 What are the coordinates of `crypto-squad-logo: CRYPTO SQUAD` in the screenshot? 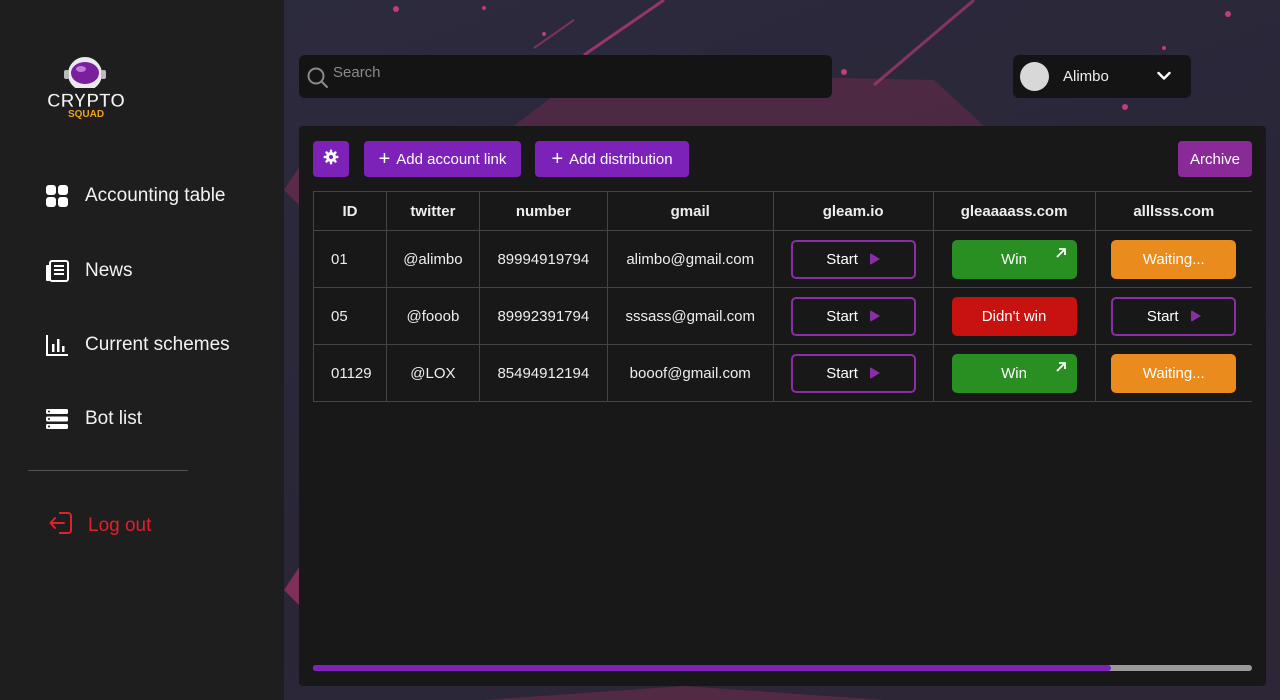 It's located at (87, 87).